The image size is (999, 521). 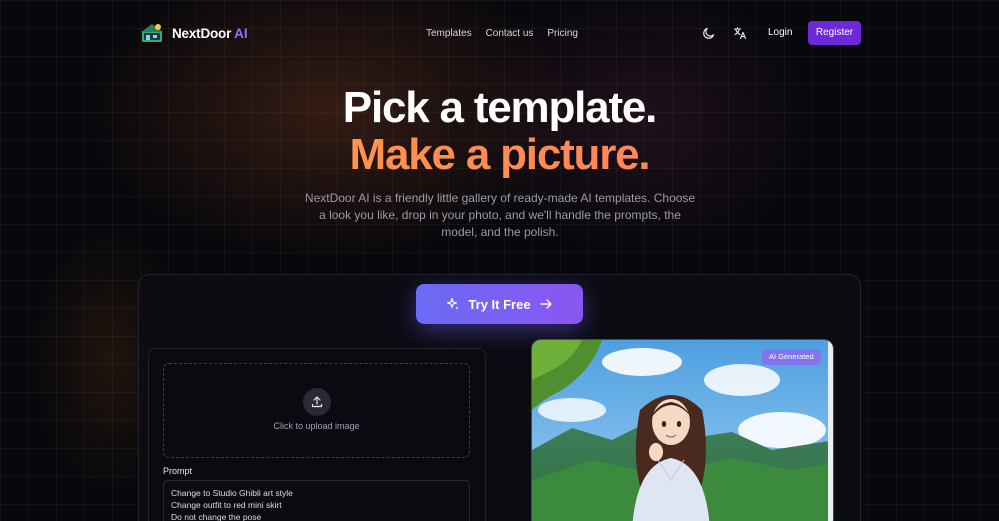 I want to click on prompt-line: Change to Studio Ghibli art style, so click(x=232, y=493).